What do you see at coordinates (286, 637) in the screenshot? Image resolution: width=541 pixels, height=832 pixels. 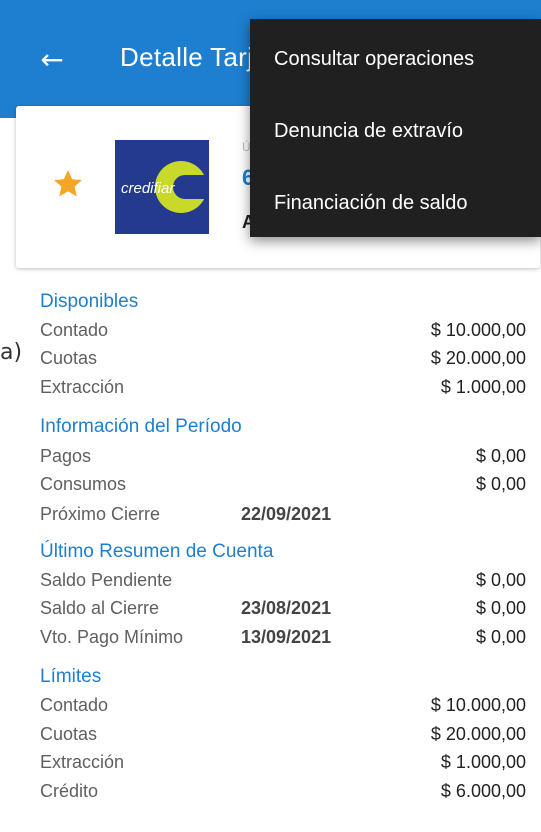 I see `row-date: 13/09/2021` at bounding box center [286, 637].